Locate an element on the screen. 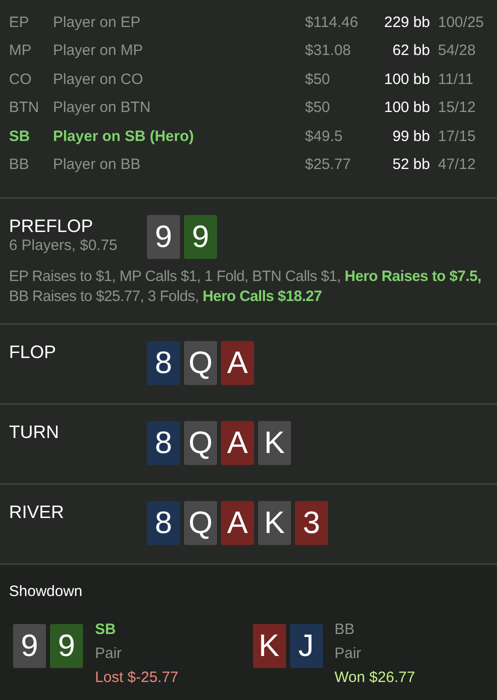 The width and height of the screenshot is (497, 700). player-stats: 11/11 is located at coordinates (456, 79).